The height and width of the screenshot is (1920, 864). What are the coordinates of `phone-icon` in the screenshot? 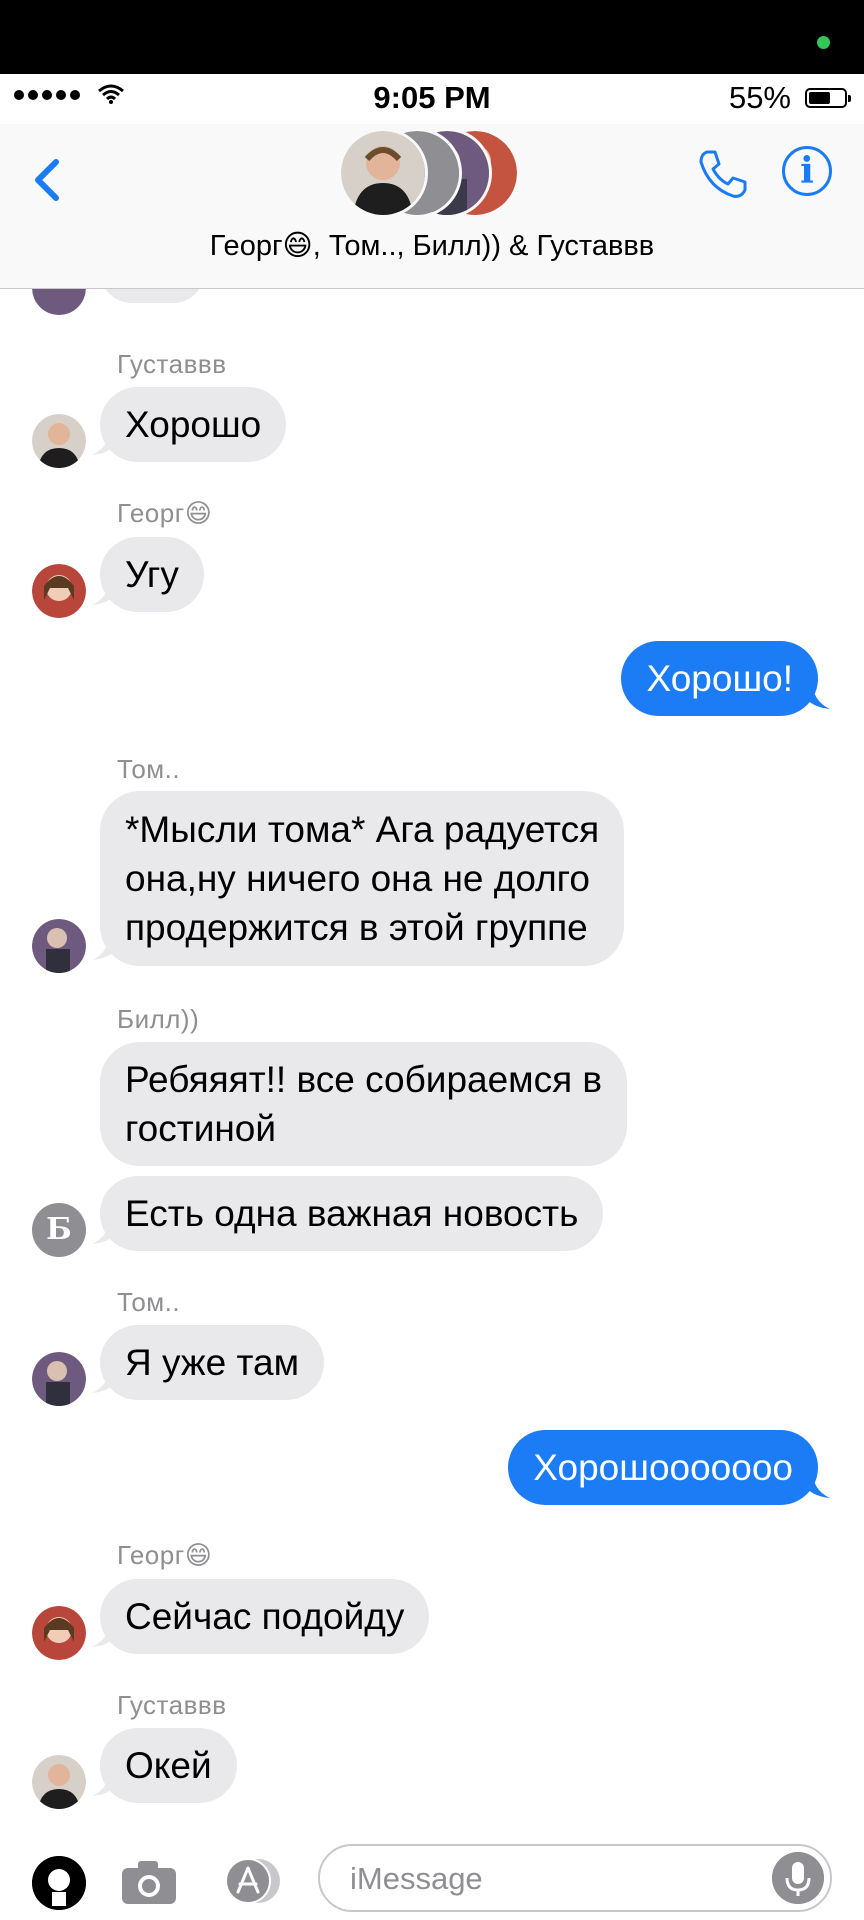 It's located at (723, 174).